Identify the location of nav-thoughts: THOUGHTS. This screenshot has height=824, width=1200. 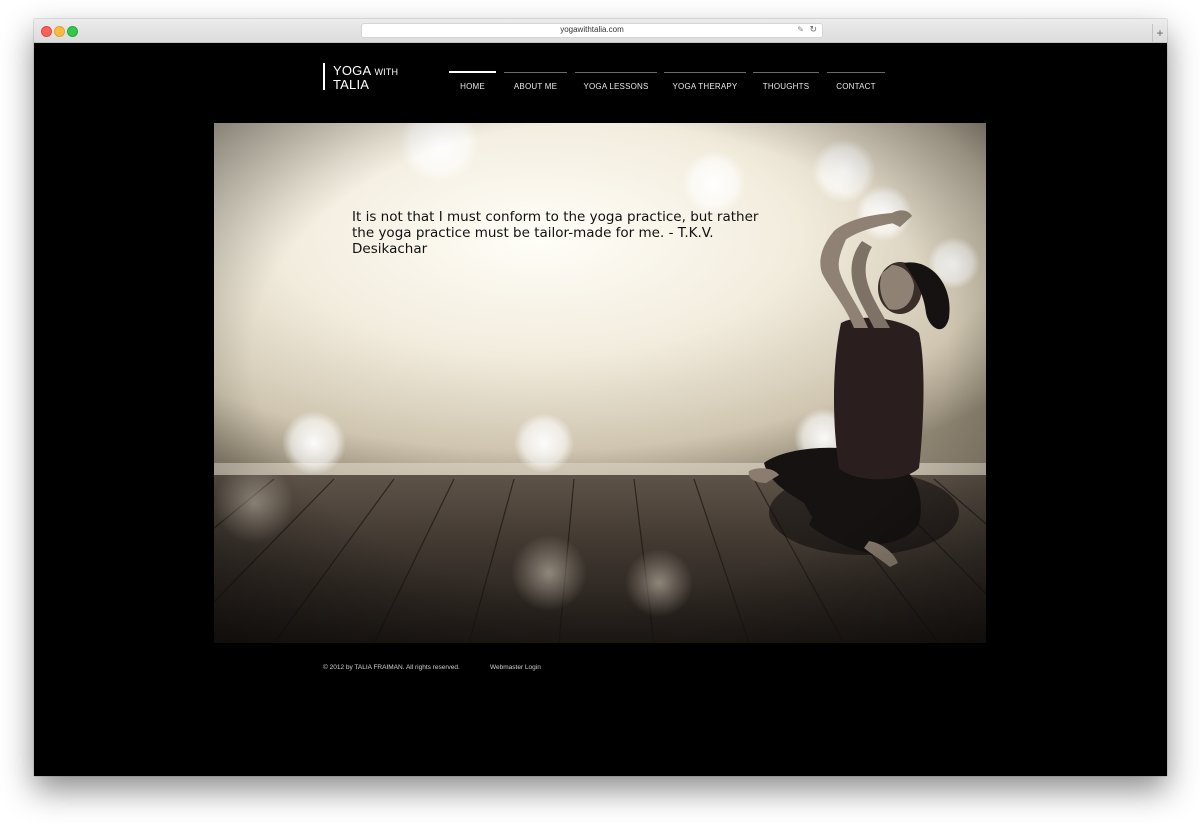
(786, 82).